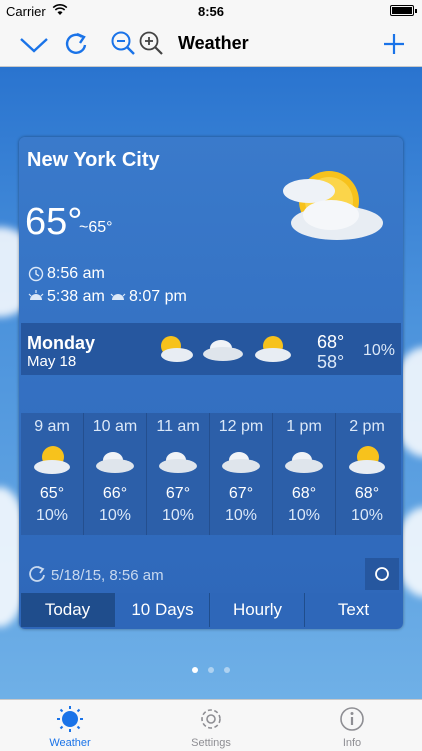  Describe the element at coordinates (304, 426) in the screenshot. I see `hour-time: 1 pm` at that location.